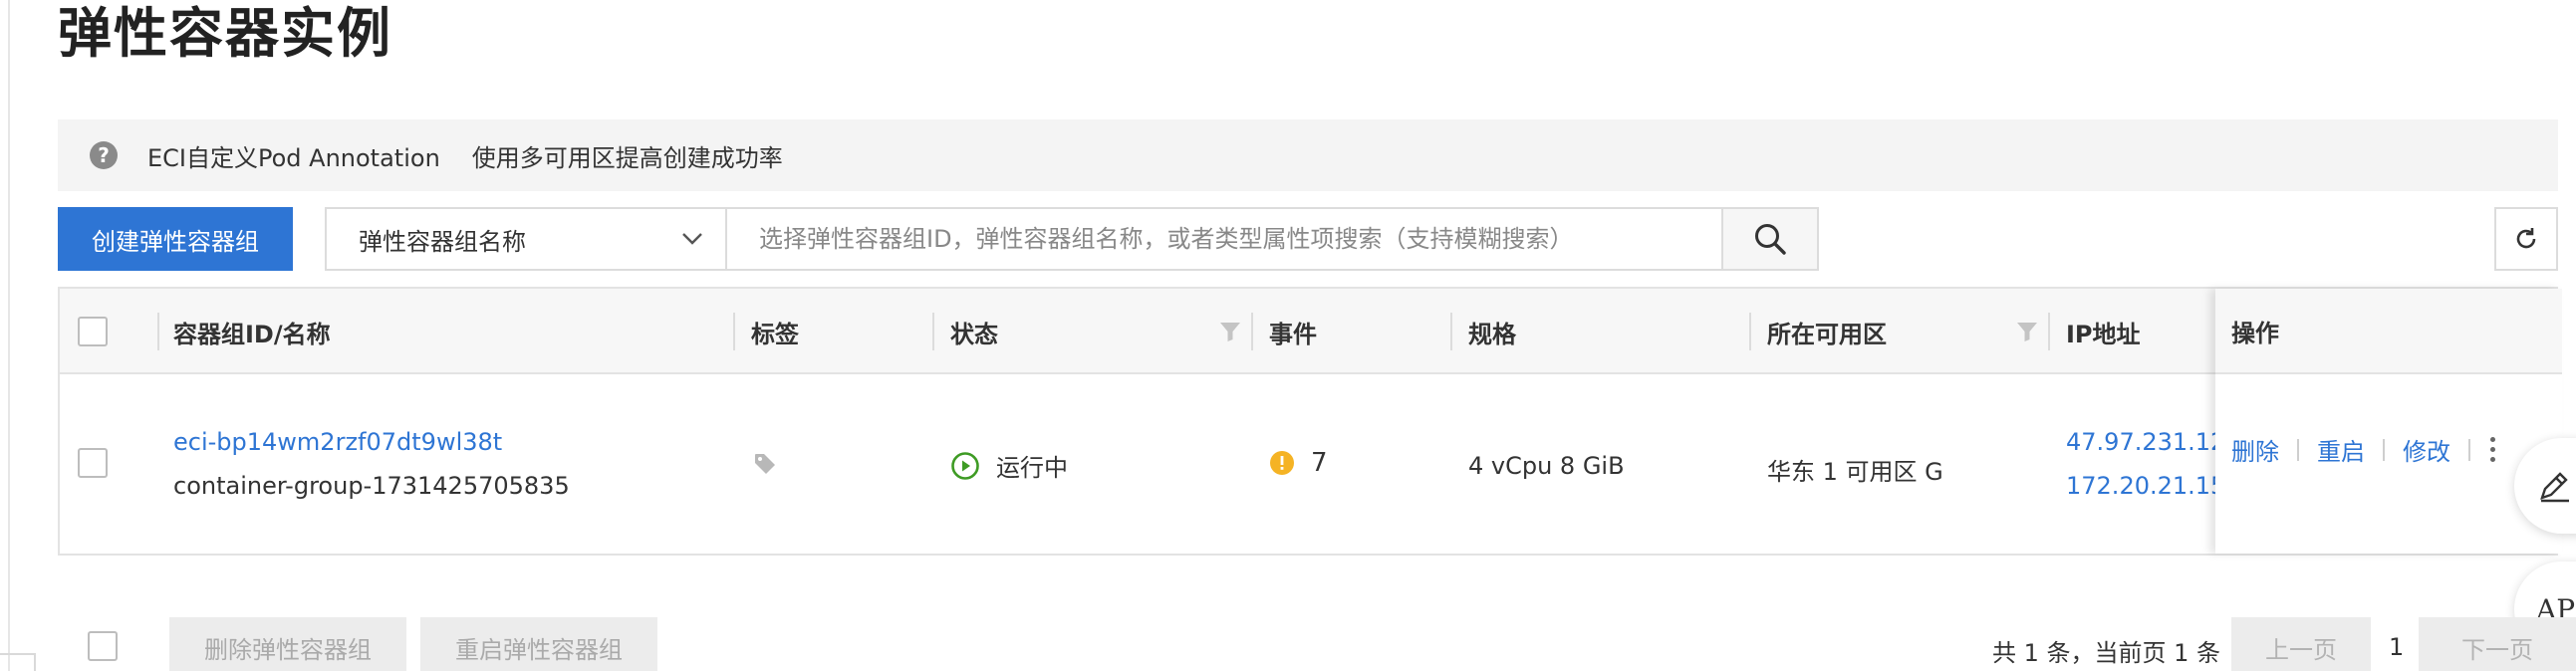  I want to click on container-group-name: container-group-1731425705835, so click(371, 486).